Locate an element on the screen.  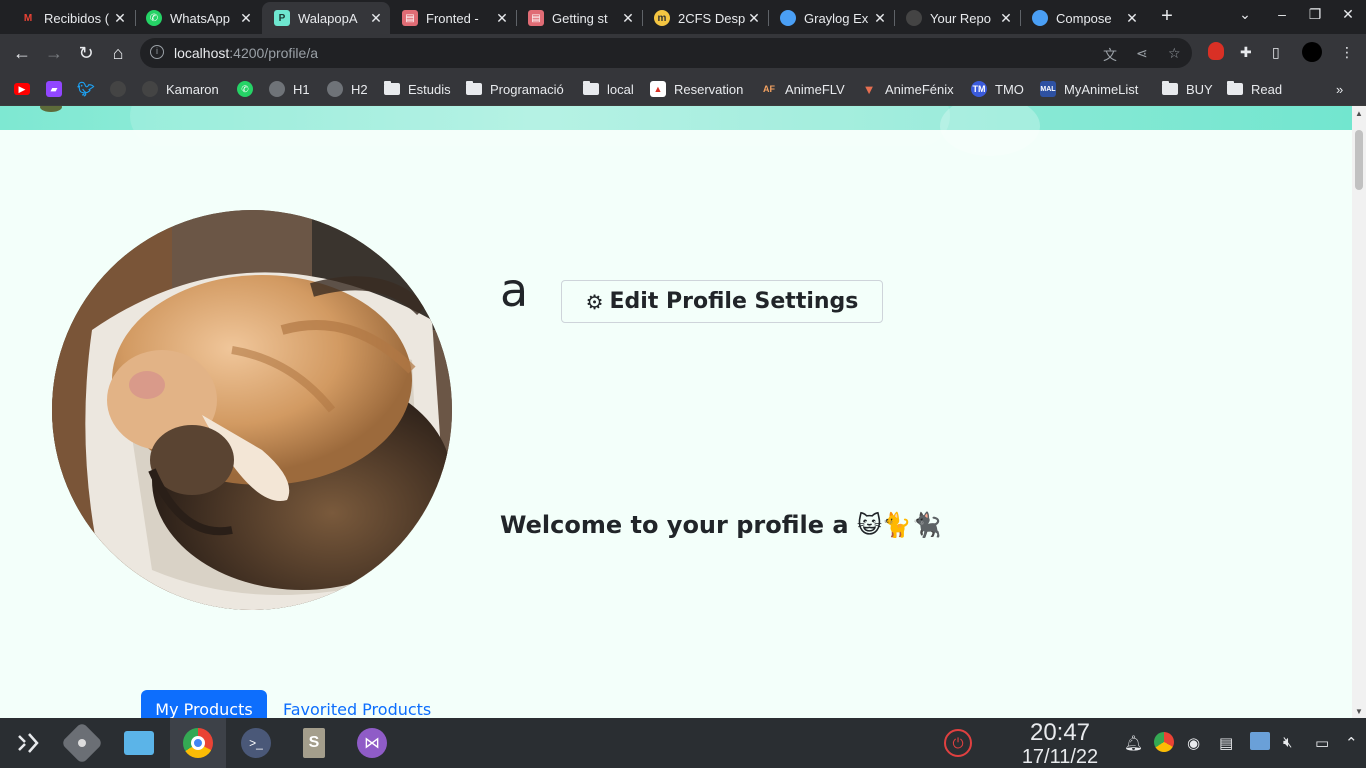
more-bookmarks-icon: » is located at coordinates (1339, 89).